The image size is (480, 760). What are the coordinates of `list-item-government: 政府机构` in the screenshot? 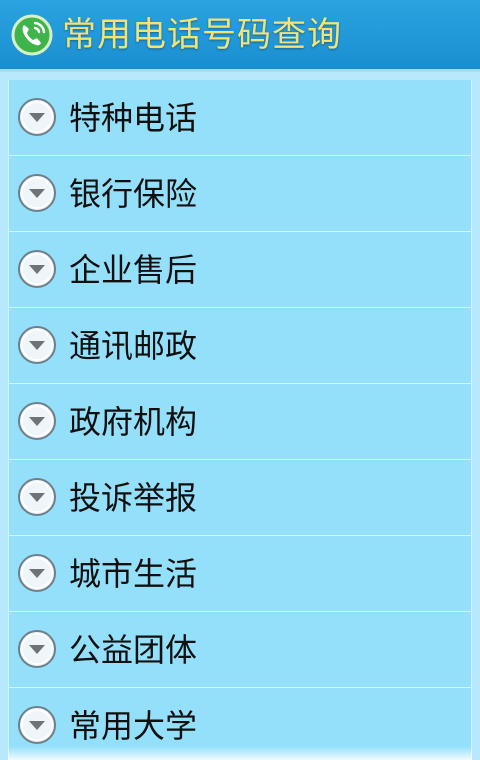 It's located at (240, 422).